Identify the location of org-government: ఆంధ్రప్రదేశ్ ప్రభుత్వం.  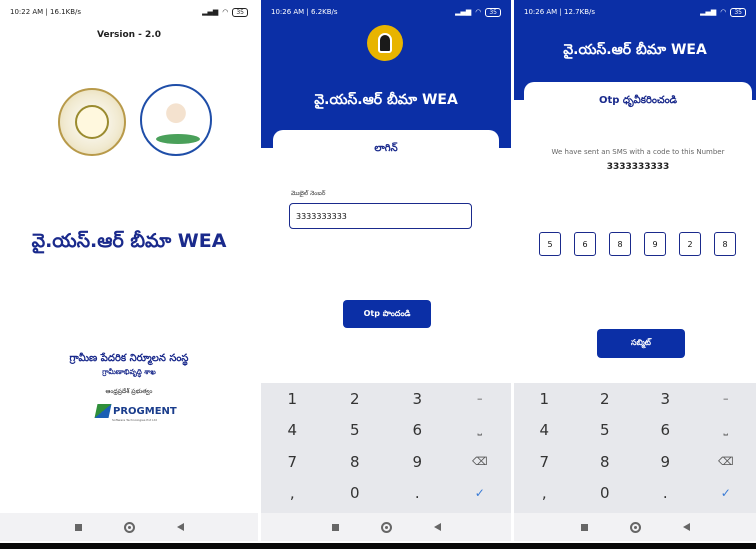
(129, 391).